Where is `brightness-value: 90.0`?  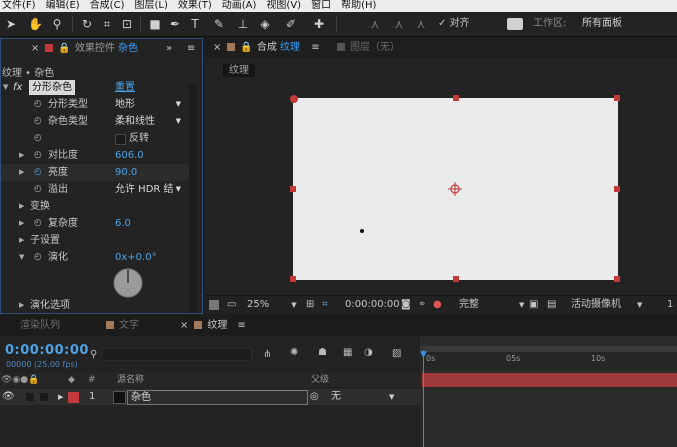 brightness-value: 90.0 is located at coordinates (126, 172).